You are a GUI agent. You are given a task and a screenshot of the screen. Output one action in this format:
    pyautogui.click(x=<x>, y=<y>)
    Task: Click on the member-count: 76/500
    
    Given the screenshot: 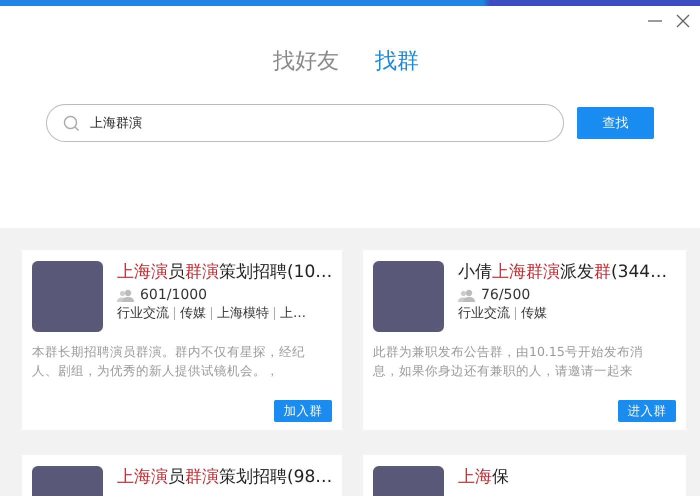 What is the action you would take?
    pyautogui.click(x=505, y=295)
    